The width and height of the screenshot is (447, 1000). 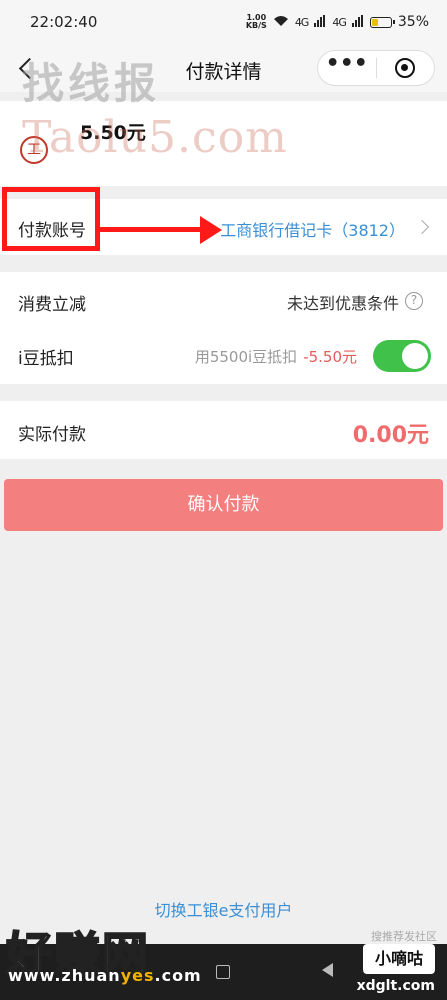 I want to click on beans-description: 用5500i豆抵扣 -5.50元, so click(x=276, y=356).